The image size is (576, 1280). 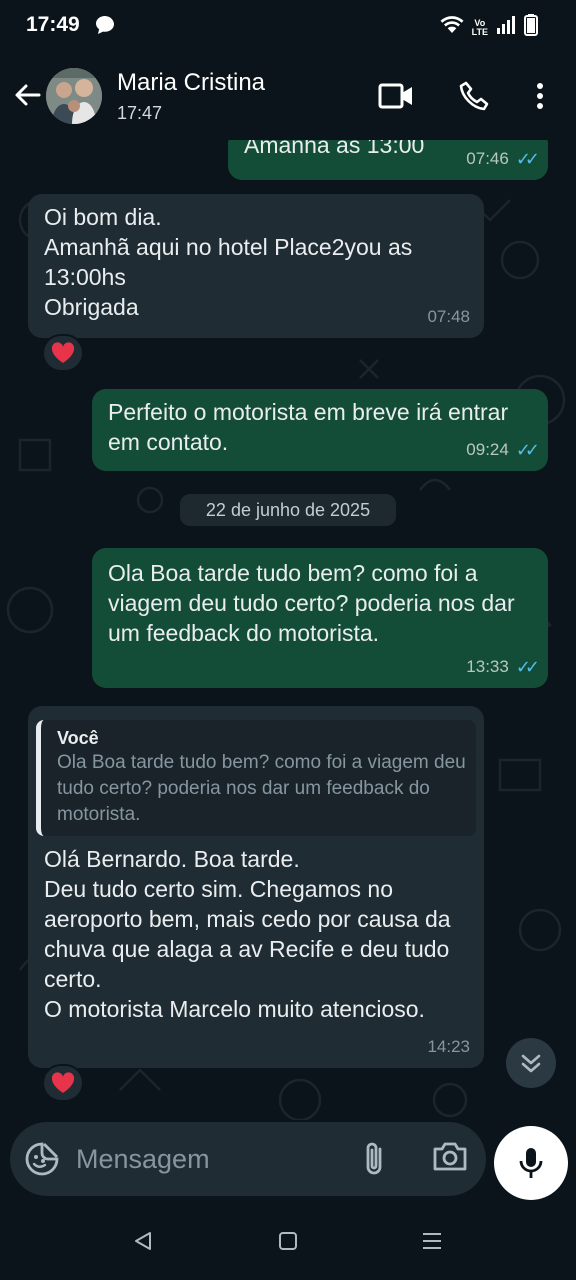 I want to click on mic-icon, so click(x=531, y=1163).